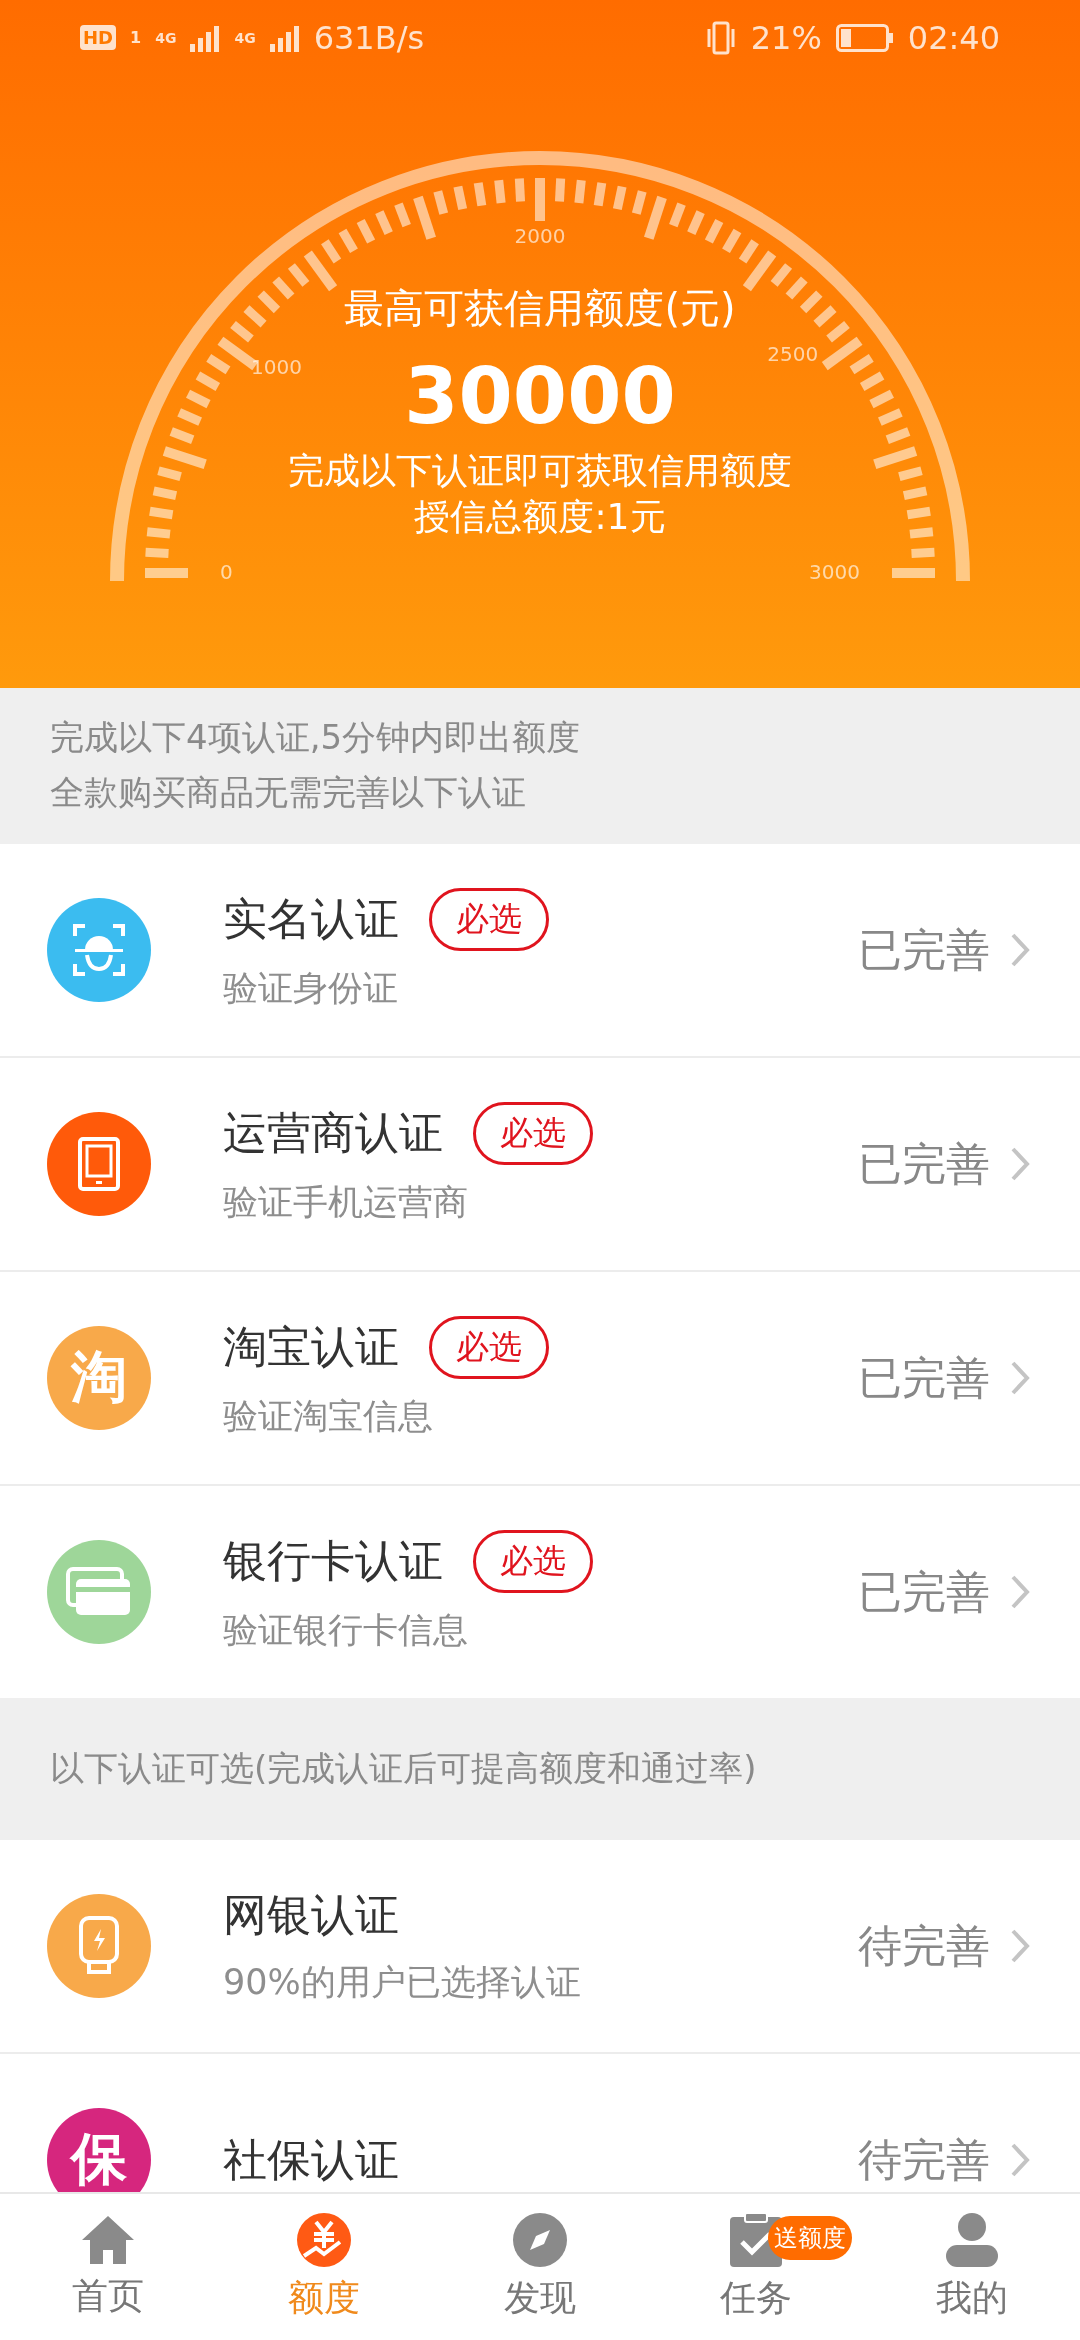 Image resolution: width=1080 pixels, height=2340 pixels. What do you see at coordinates (810, 2238) in the screenshot?
I see `bonus-badge: 送额度` at bounding box center [810, 2238].